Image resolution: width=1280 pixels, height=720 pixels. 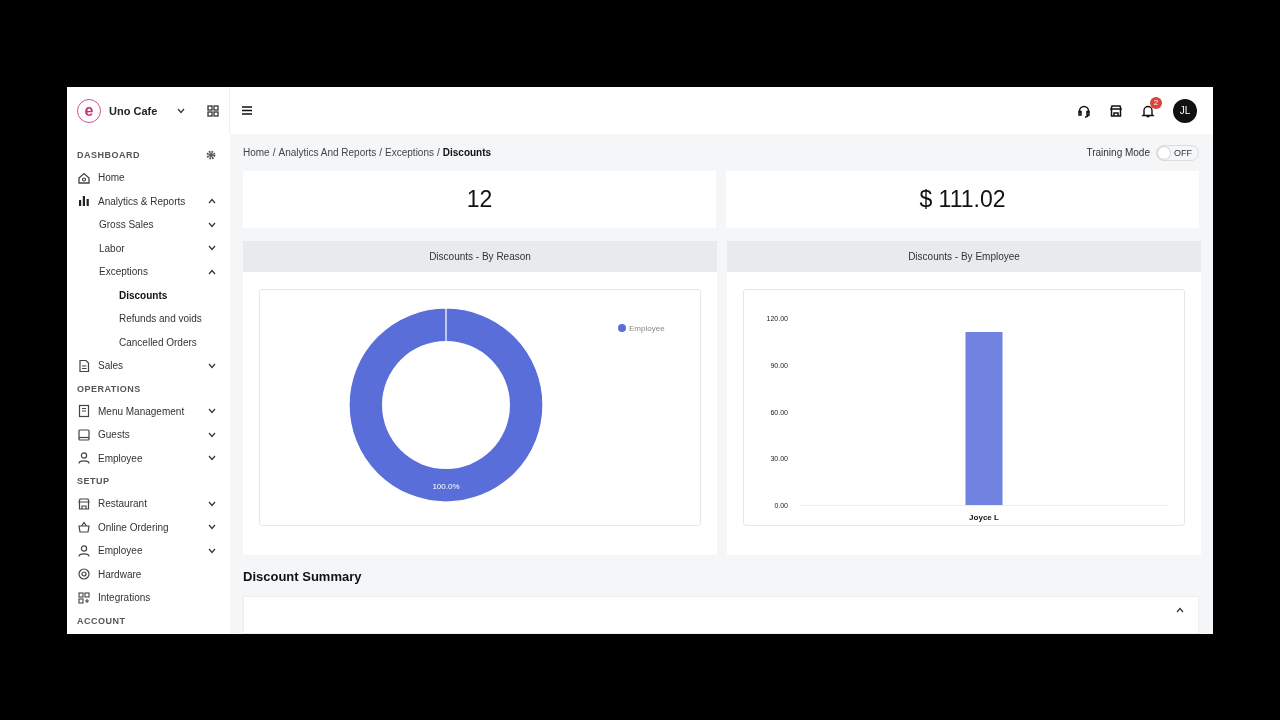 What do you see at coordinates (84, 574) in the screenshot?
I see `gear-icon` at bounding box center [84, 574].